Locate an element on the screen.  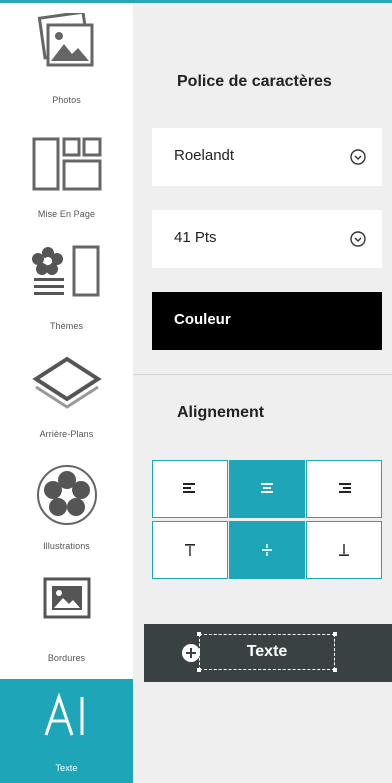
sidebar-item-label: Thèmes is located at coordinates (66, 326).